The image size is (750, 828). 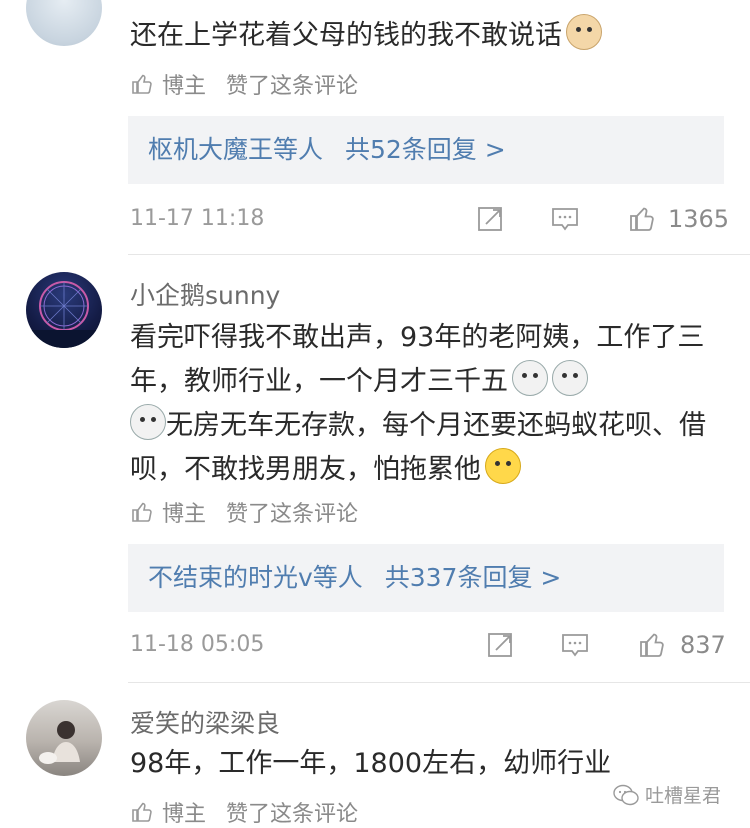 I want to click on replies-link: 枢机大魔王等人 共52条回复 >, so click(x=426, y=150).